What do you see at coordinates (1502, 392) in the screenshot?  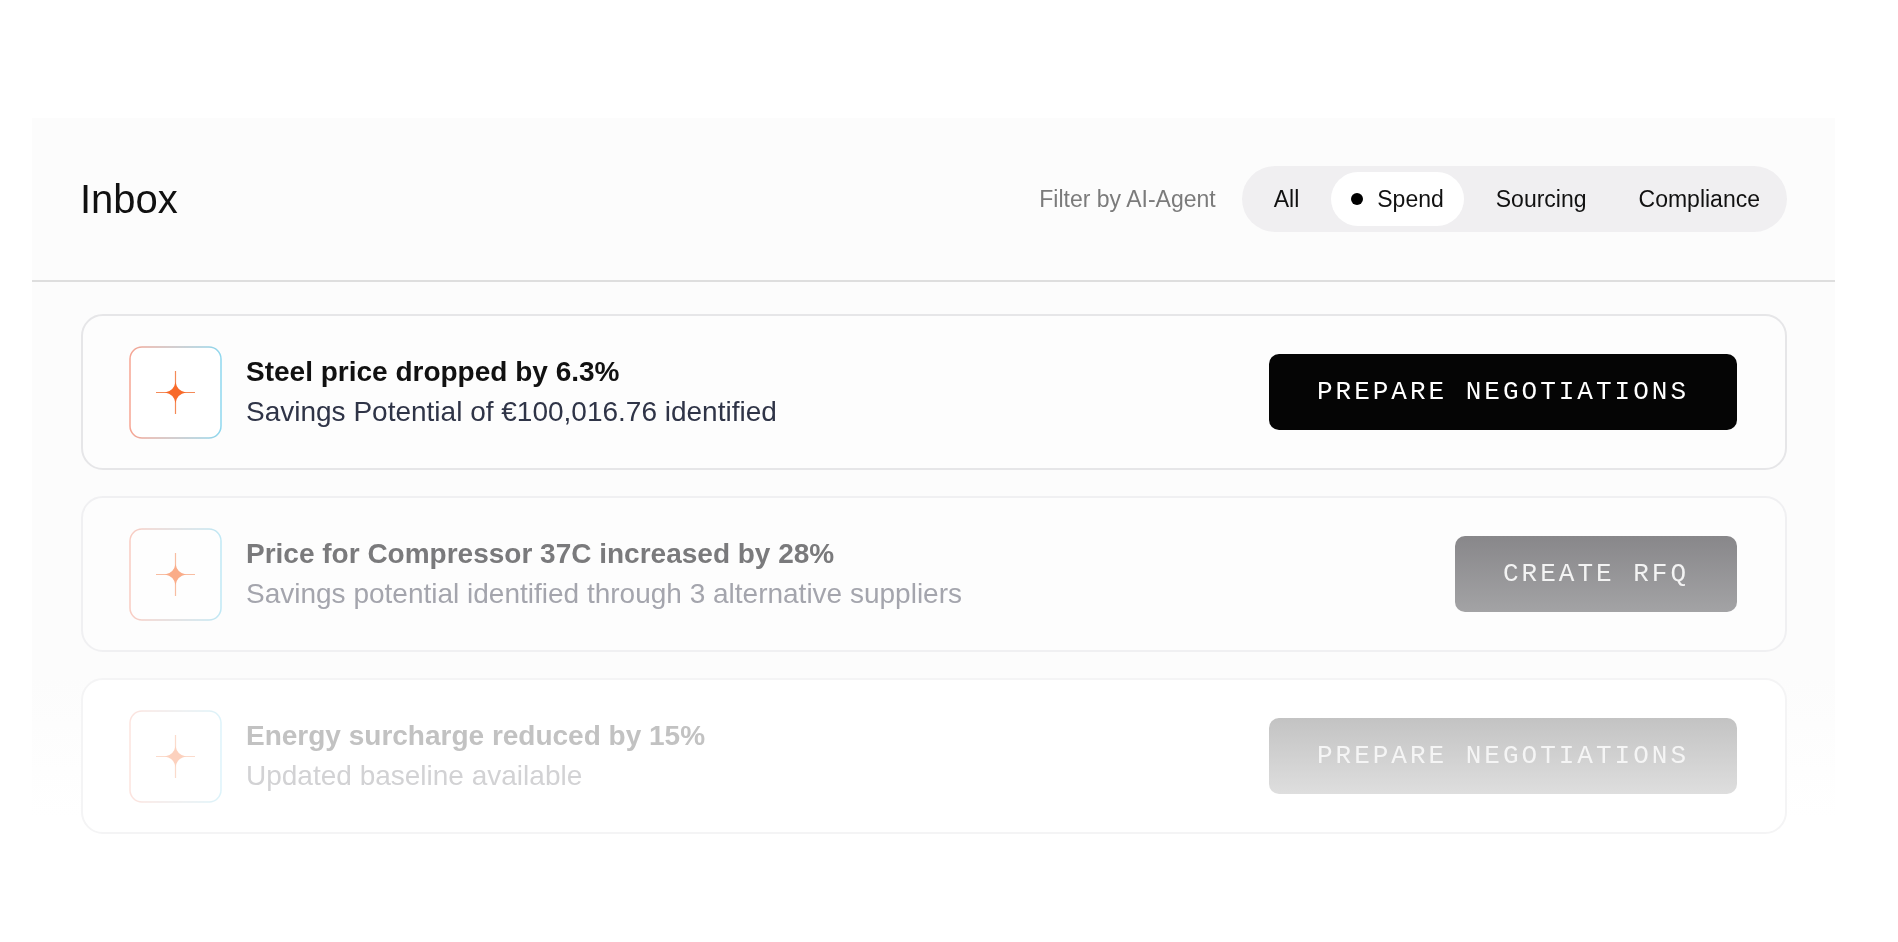 I see `action-button: PREPARE NEGOTIATIONS` at bounding box center [1502, 392].